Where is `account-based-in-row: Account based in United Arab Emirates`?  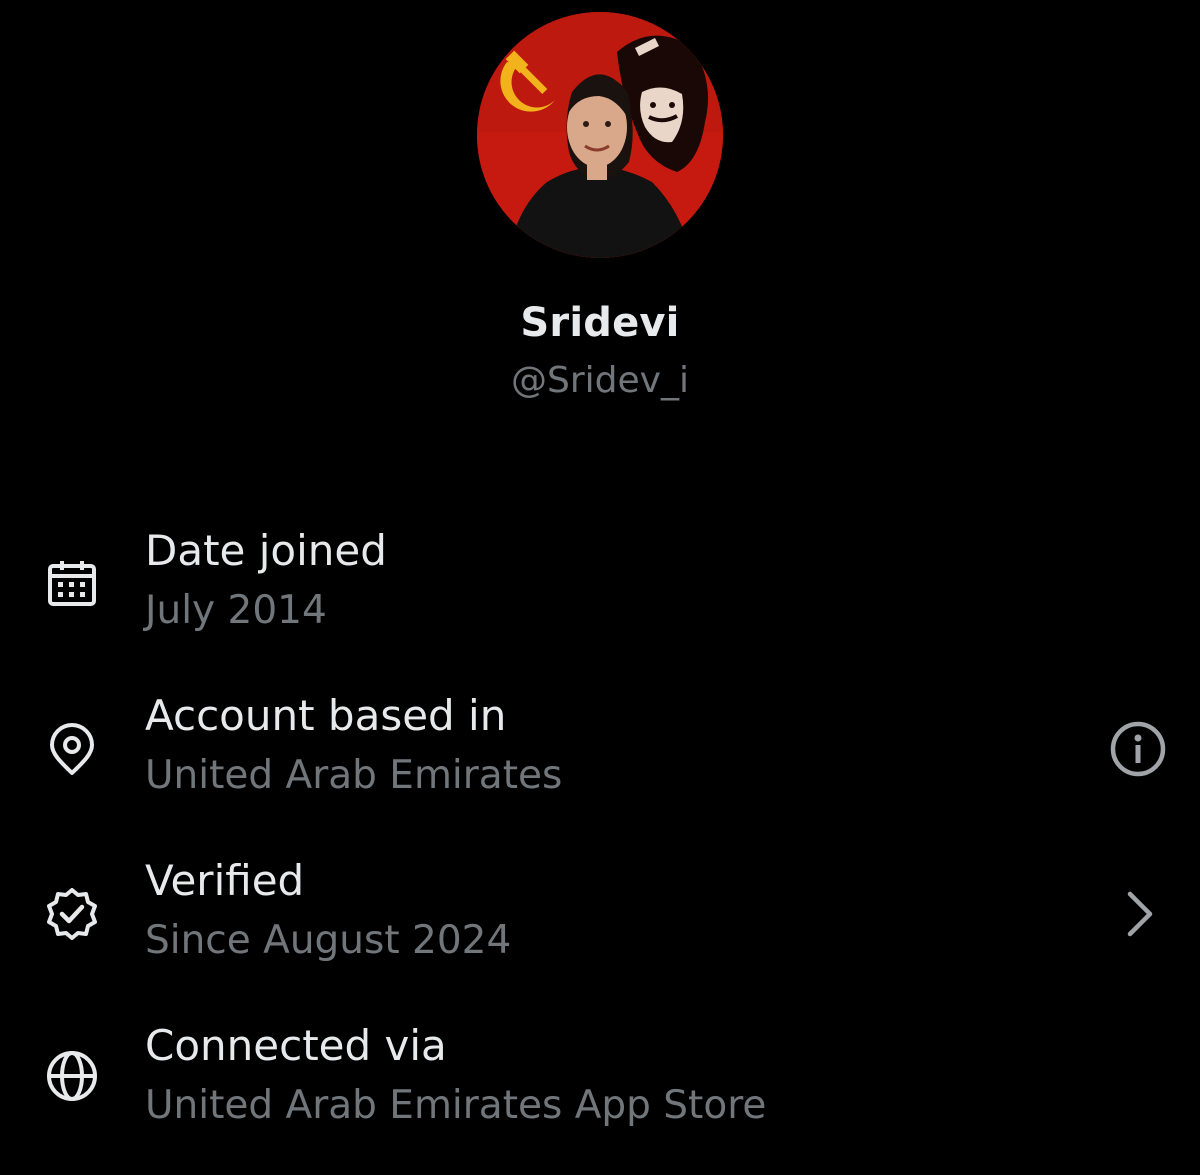
account-based-in-row: Account based in United Arab Emirates is located at coordinates (600, 756).